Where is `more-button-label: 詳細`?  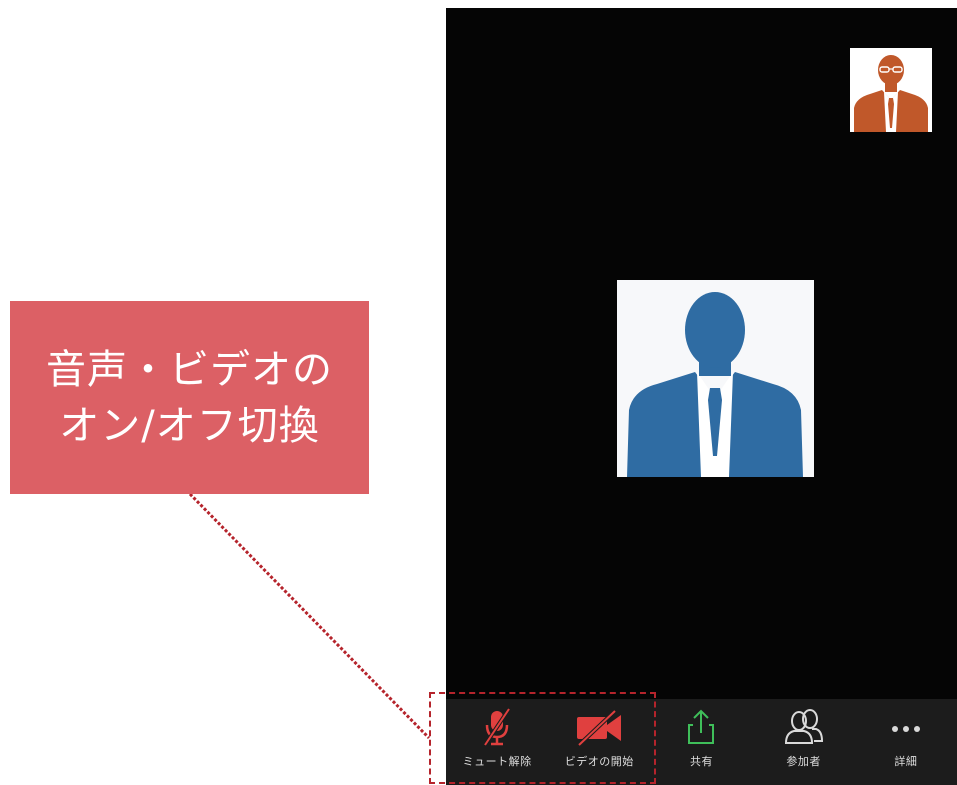
more-button-label: 詳細 is located at coordinates (906, 761).